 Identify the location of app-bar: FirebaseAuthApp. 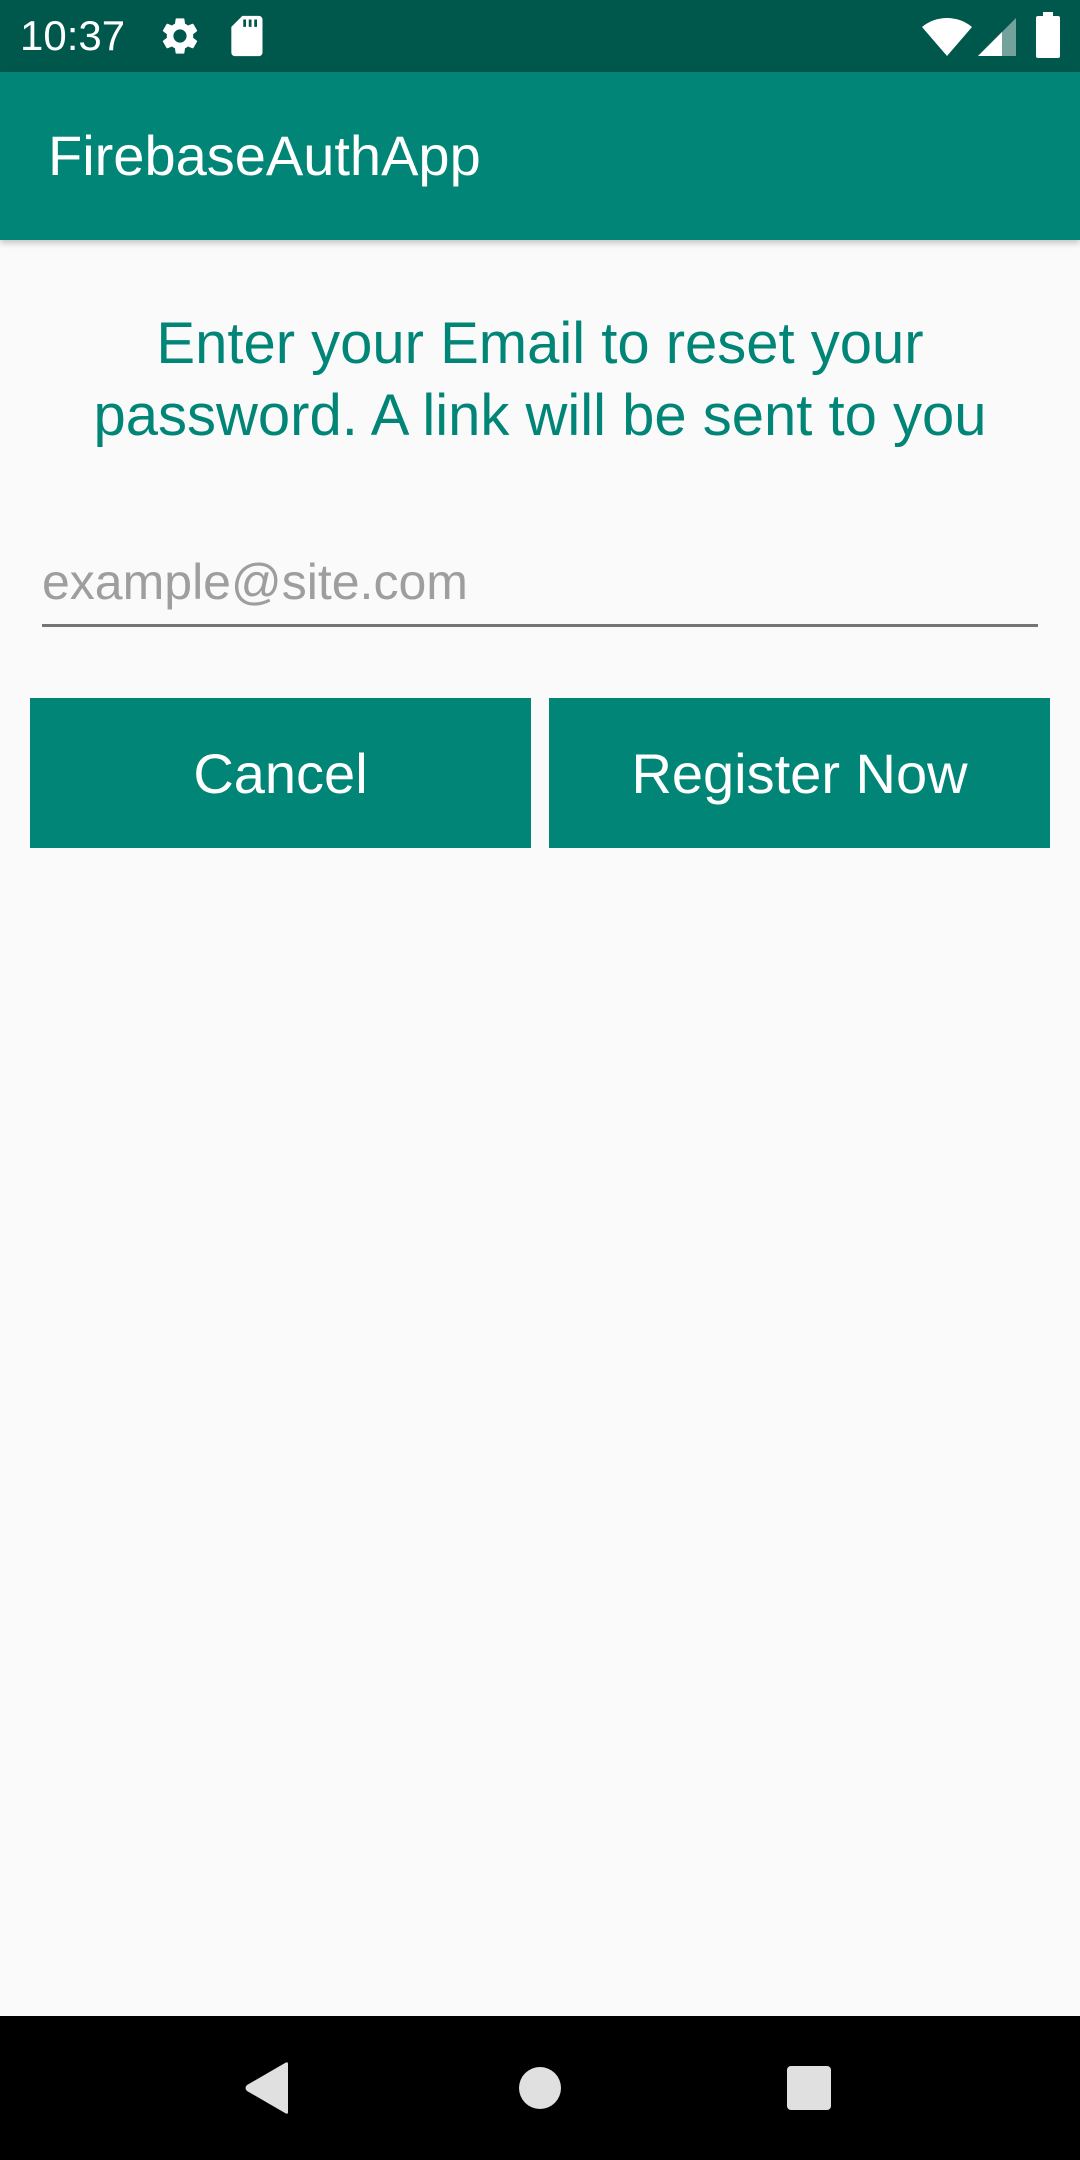
(540, 156).